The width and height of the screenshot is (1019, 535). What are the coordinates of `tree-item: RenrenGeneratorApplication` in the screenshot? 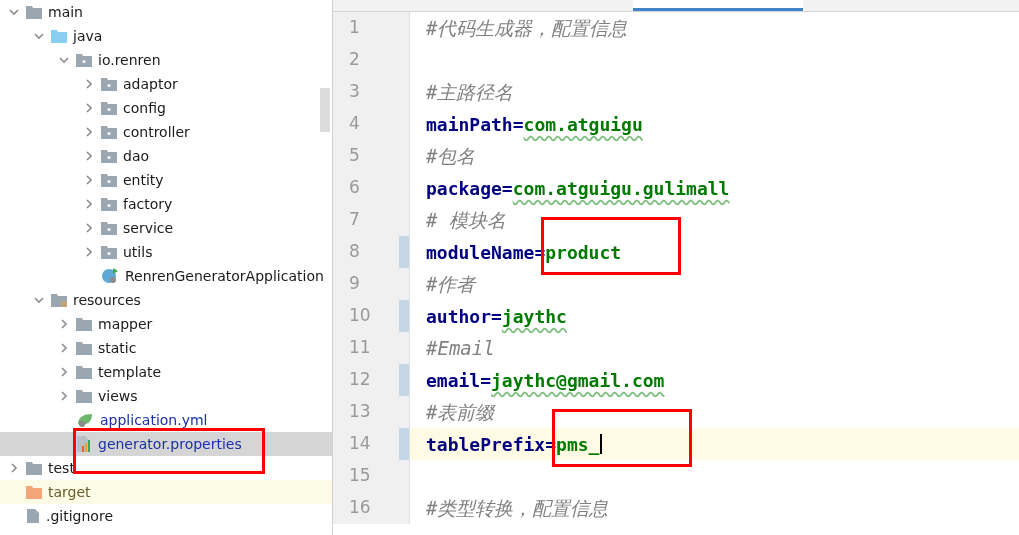 It's located at (166, 276).